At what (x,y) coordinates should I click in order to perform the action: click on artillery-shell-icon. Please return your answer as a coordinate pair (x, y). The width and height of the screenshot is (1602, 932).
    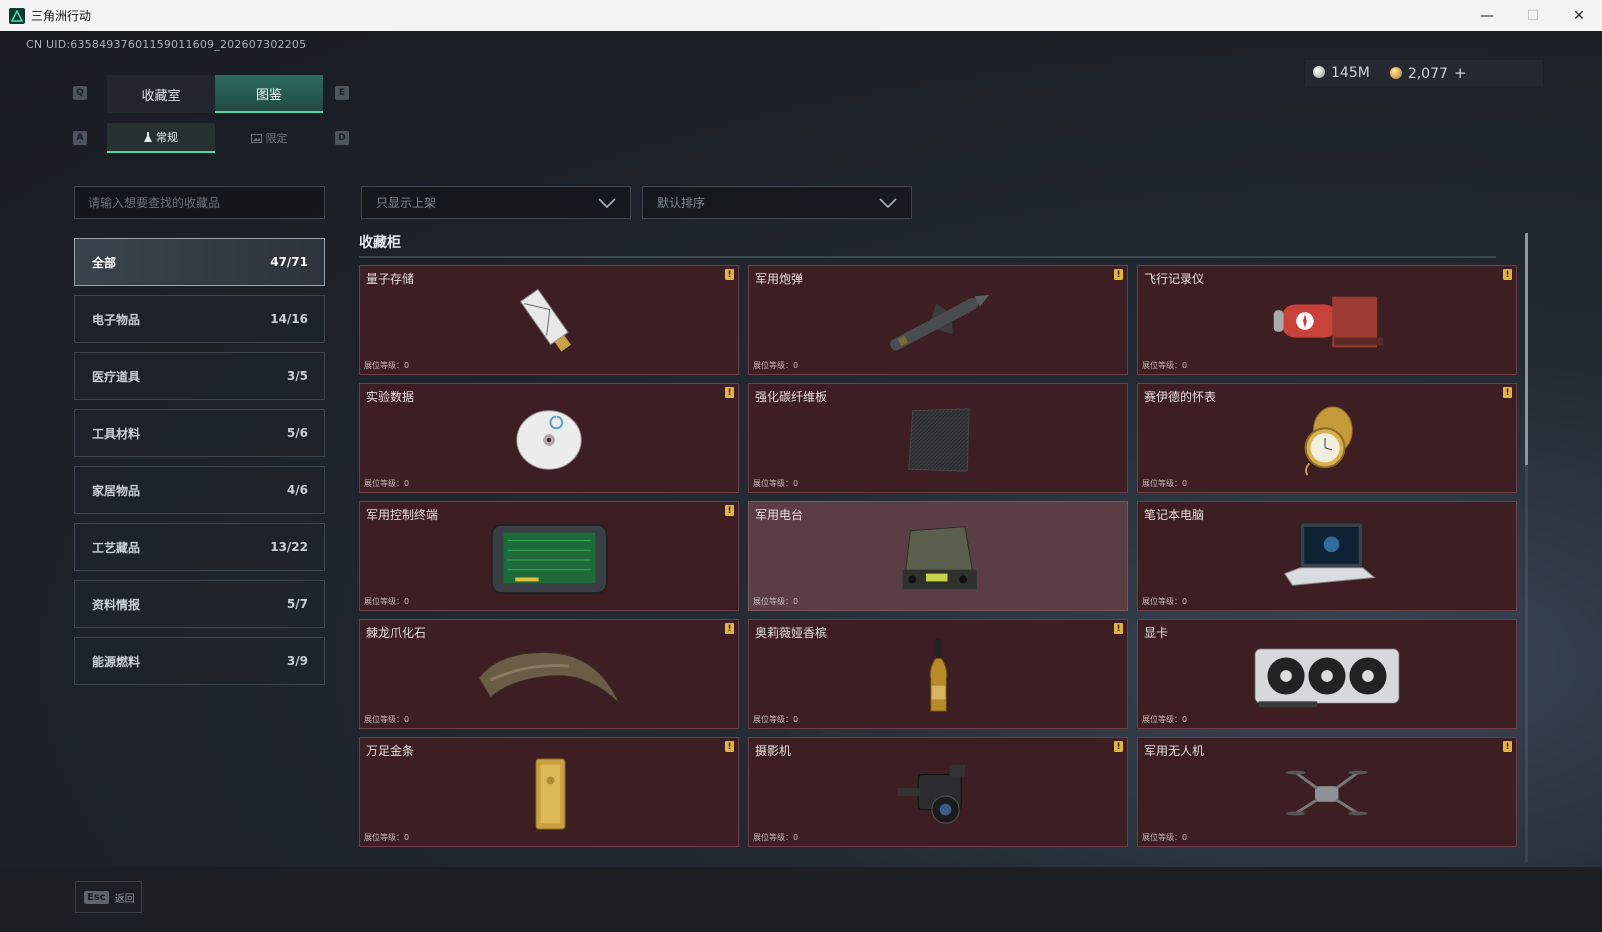
    Looking at the image, I should click on (938, 322).